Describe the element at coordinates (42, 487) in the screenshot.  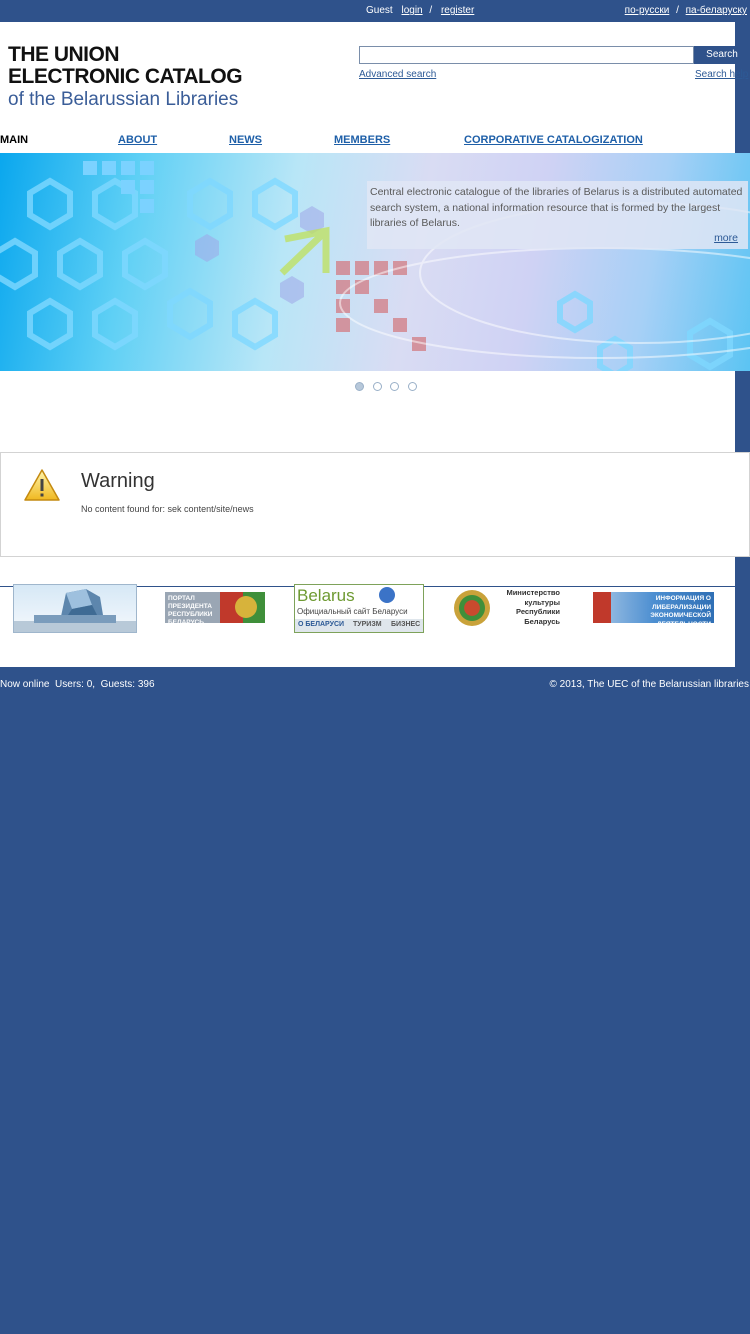
I see `warning-icon` at that location.